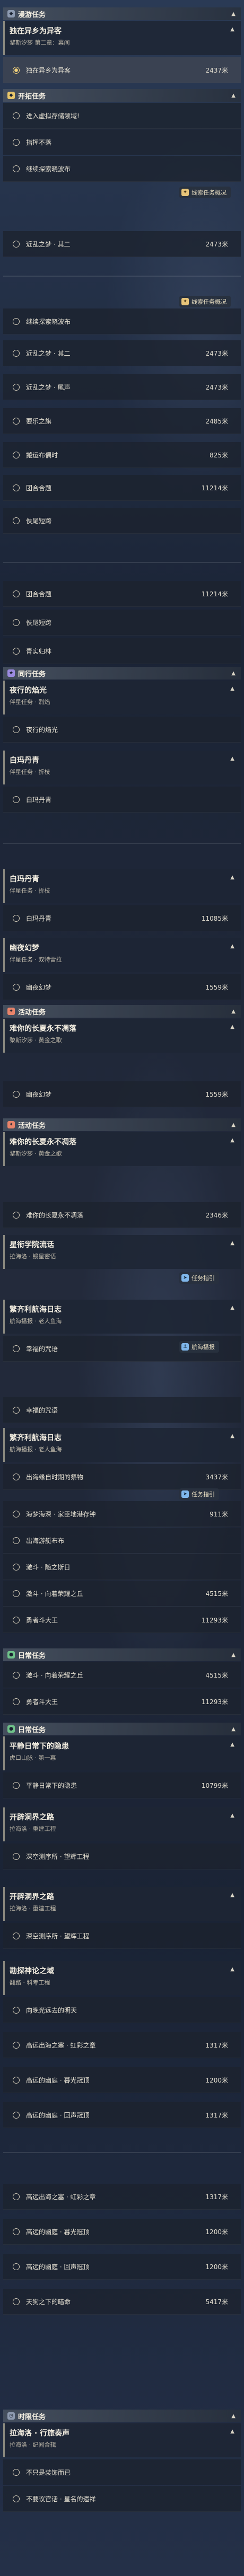 The width and height of the screenshot is (244, 2576). Describe the element at coordinates (232, 1969) in the screenshot. I see `chevron-up-icon: ▲` at that location.